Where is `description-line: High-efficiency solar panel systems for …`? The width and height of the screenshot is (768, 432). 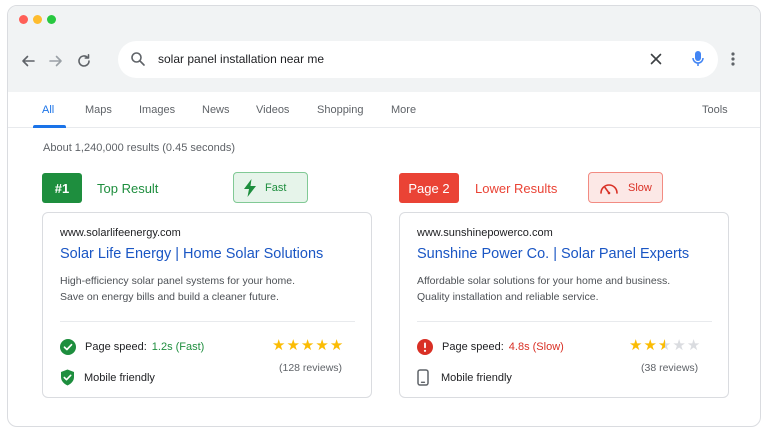
description-line: High-efficiency solar panel systems for … is located at coordinates (177, 281).